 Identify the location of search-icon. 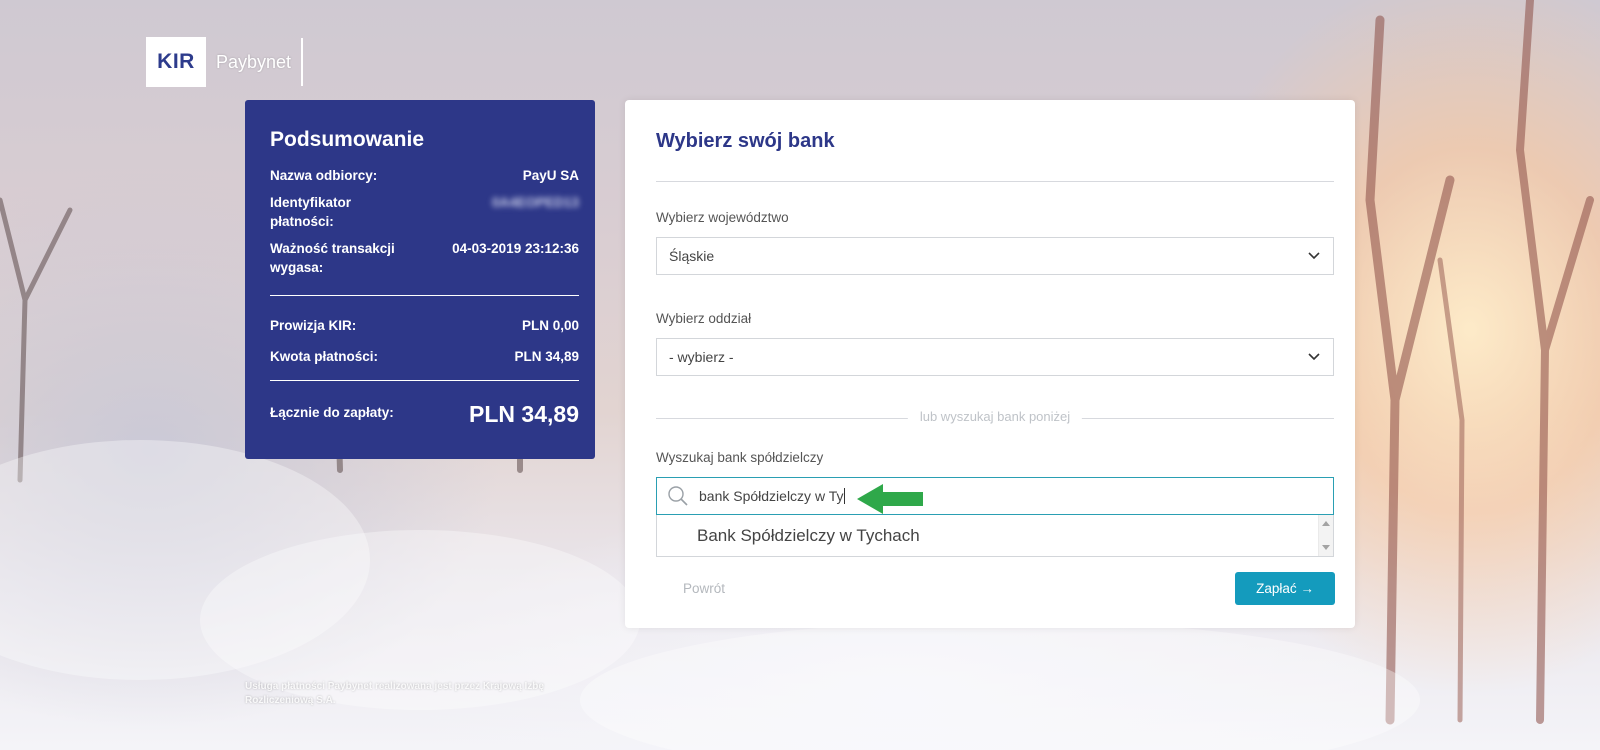
(678, 496).